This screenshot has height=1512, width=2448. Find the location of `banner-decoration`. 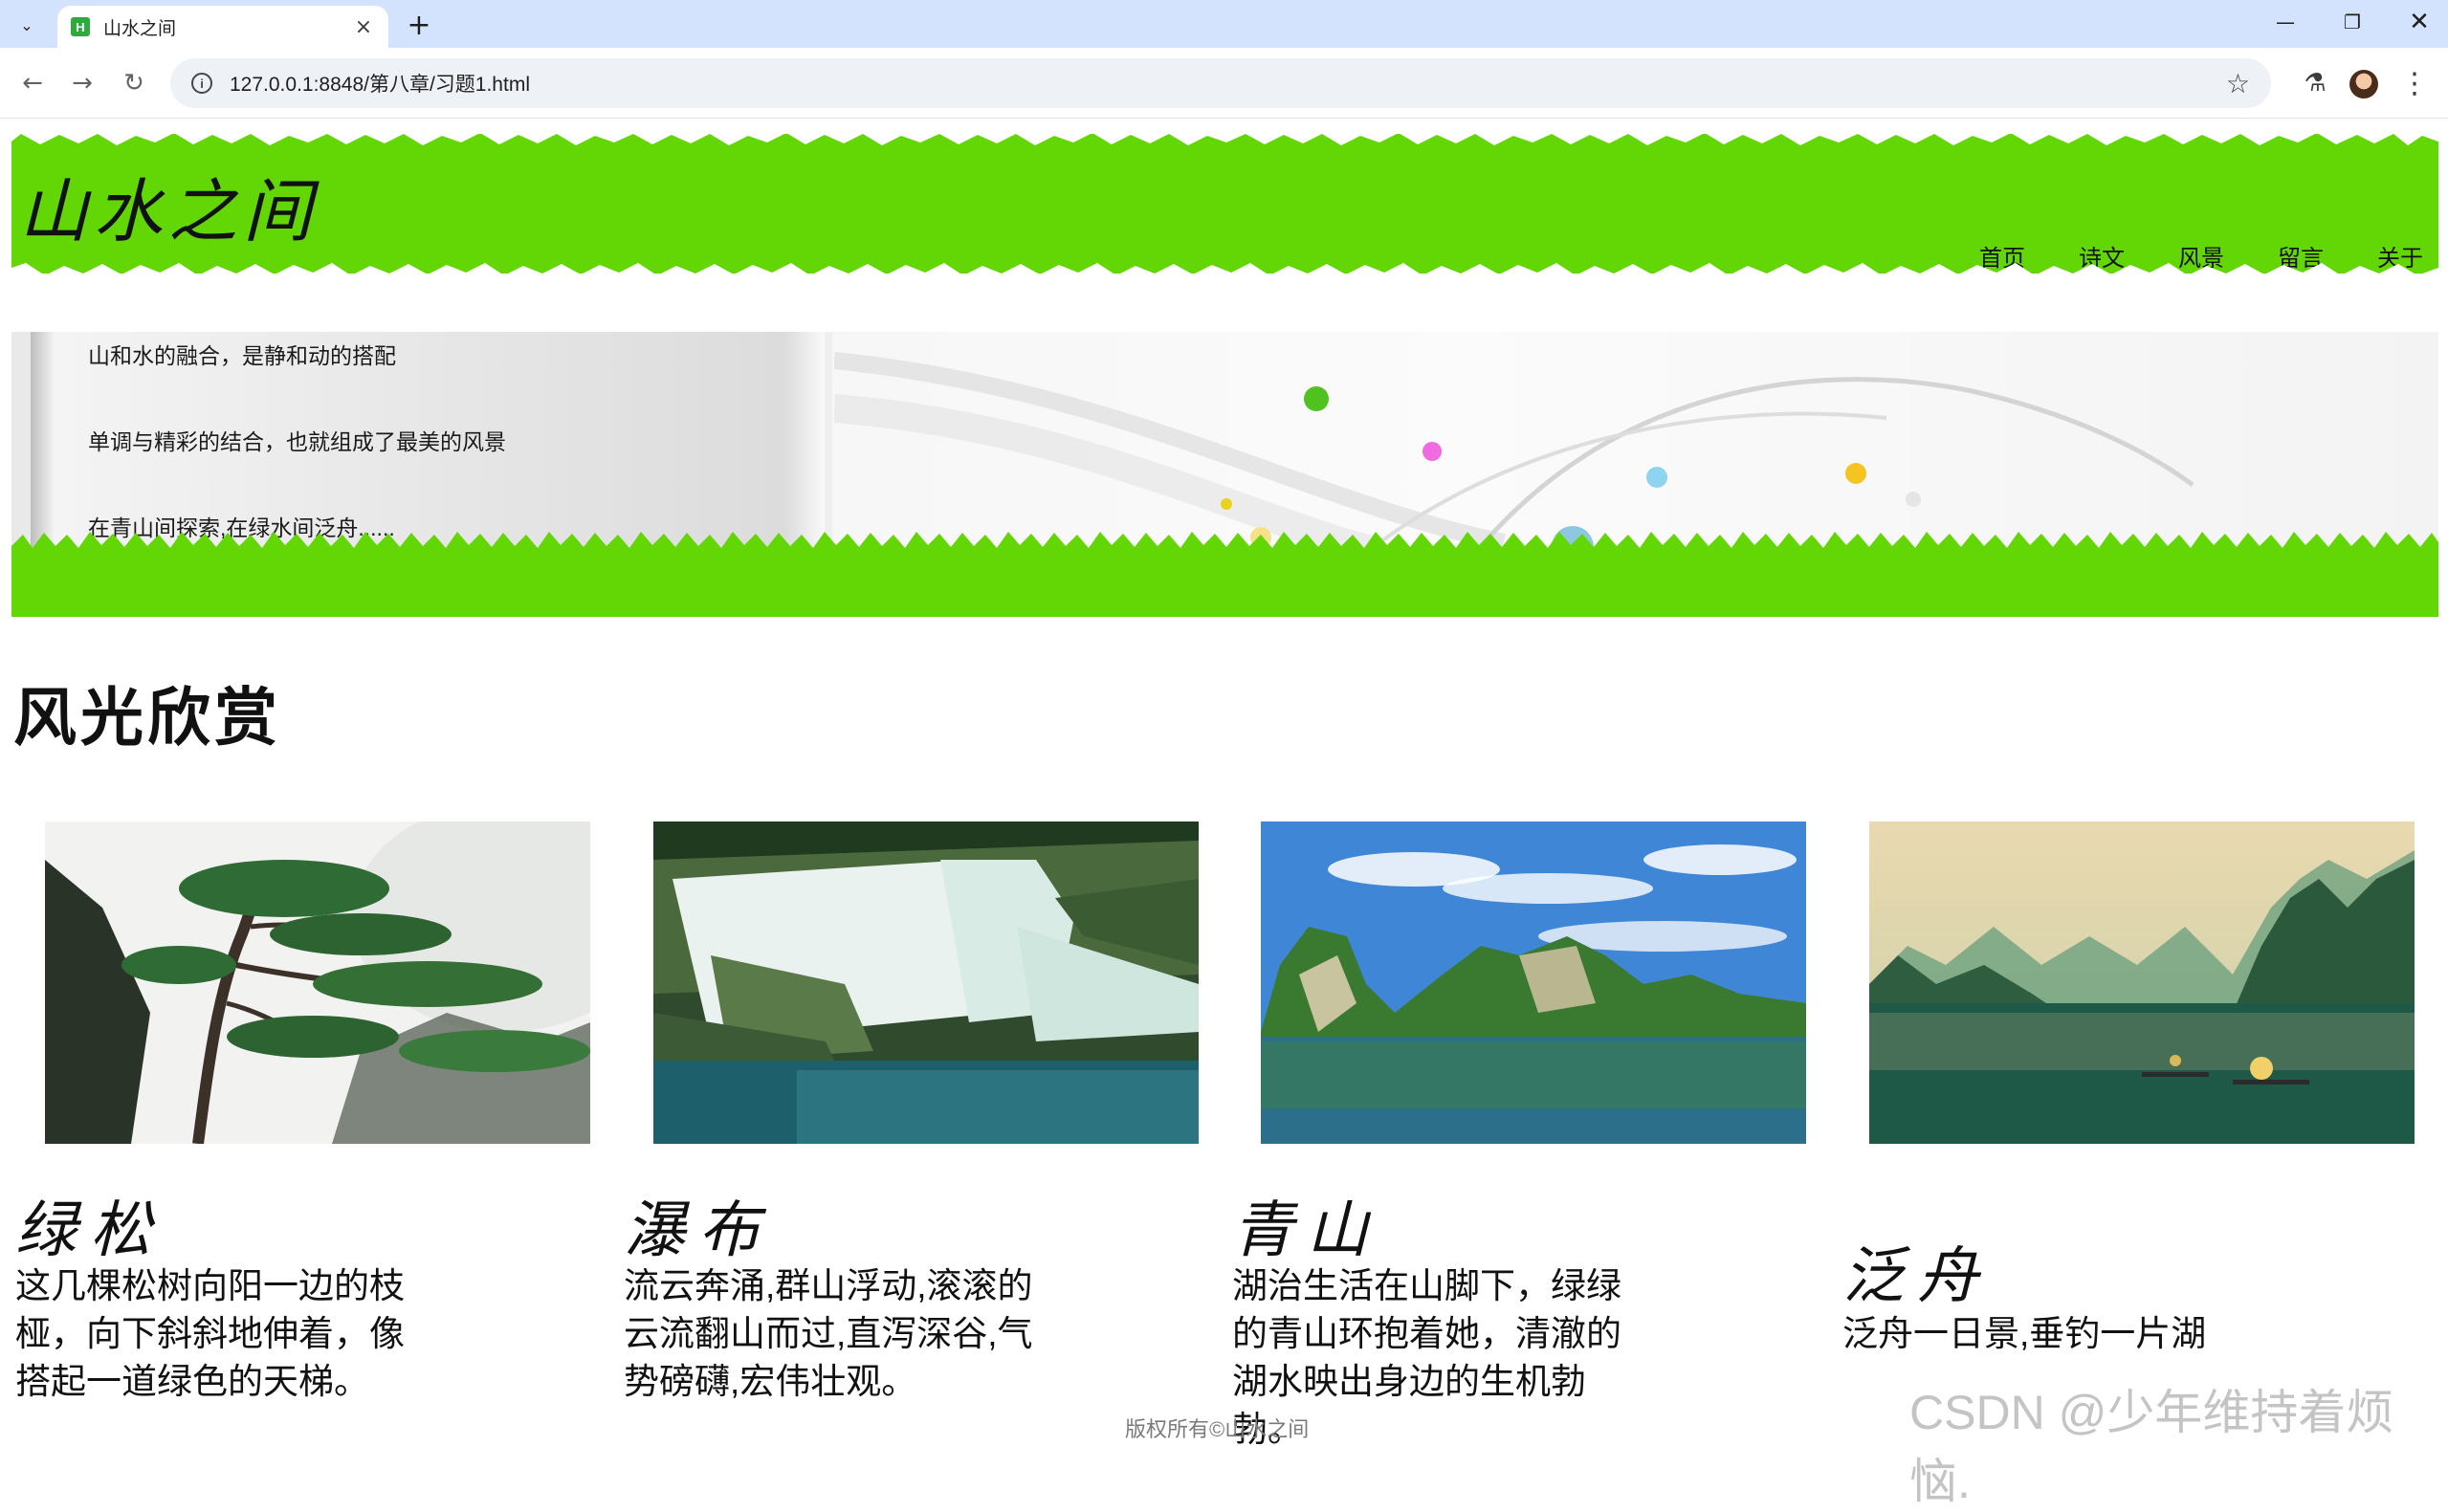

banner-decoration is located at coordinates (1514, 451).